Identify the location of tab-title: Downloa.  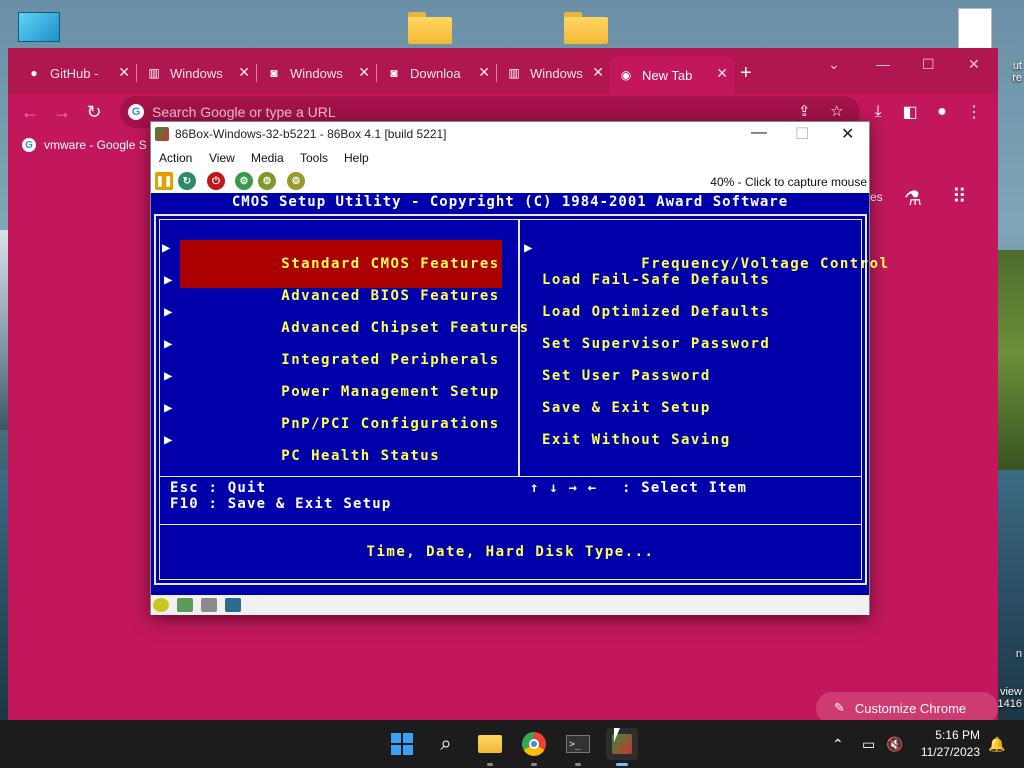
(435, 73).